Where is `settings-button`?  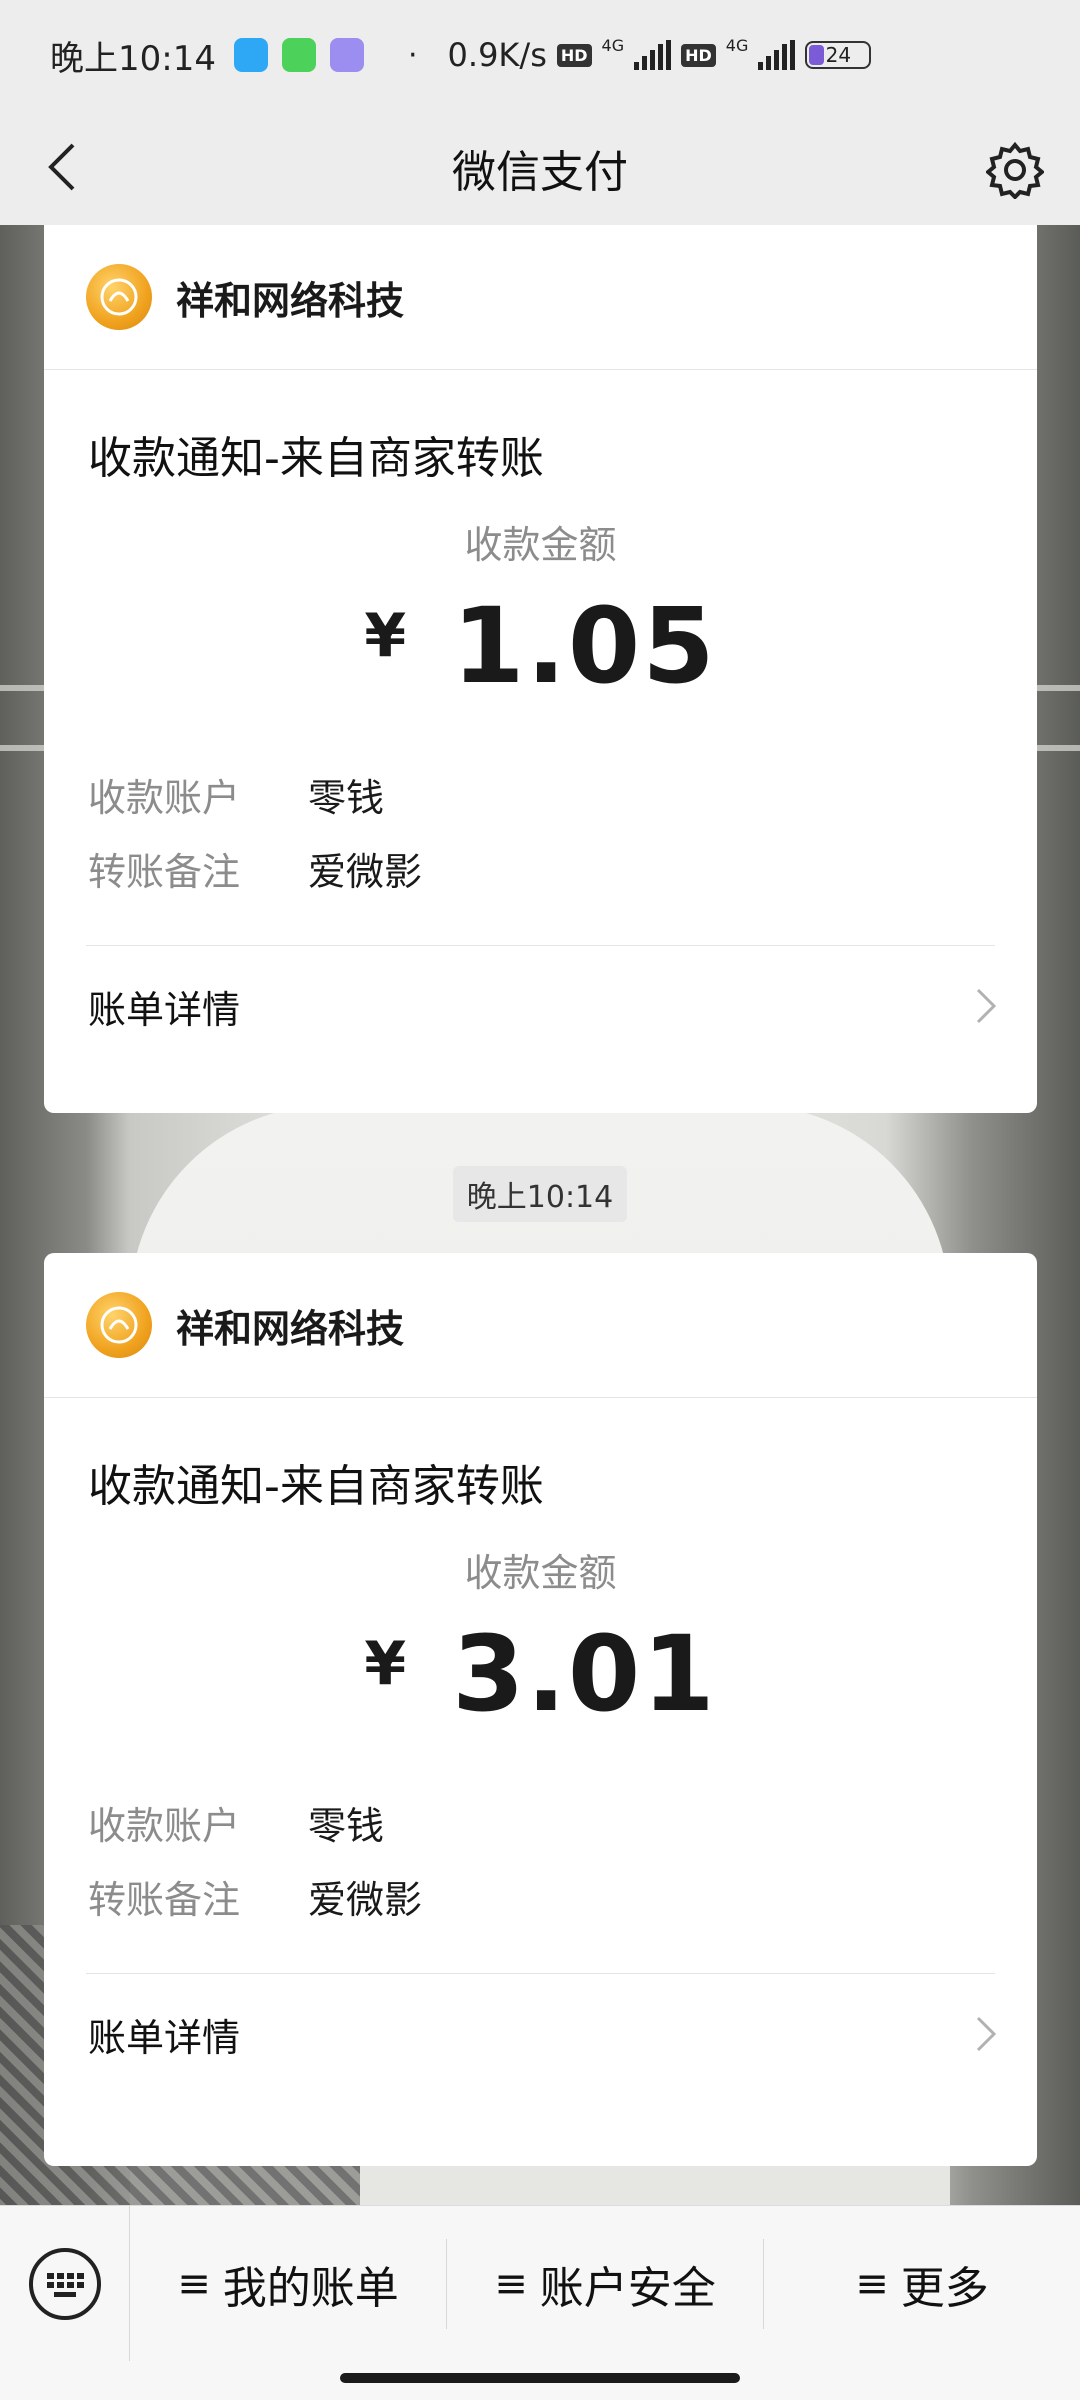 settings-button is located at coordinates (1015, 170).